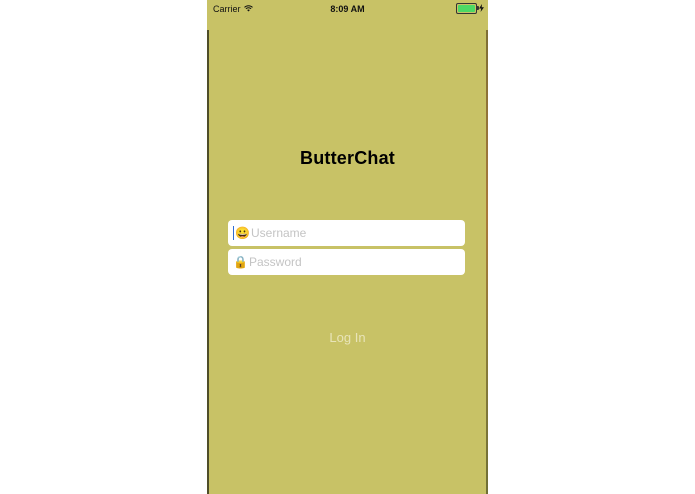 The height and width of the screenshot is (494, 695). I want to click on status-time: 8:09 AM, so click(347, 9).